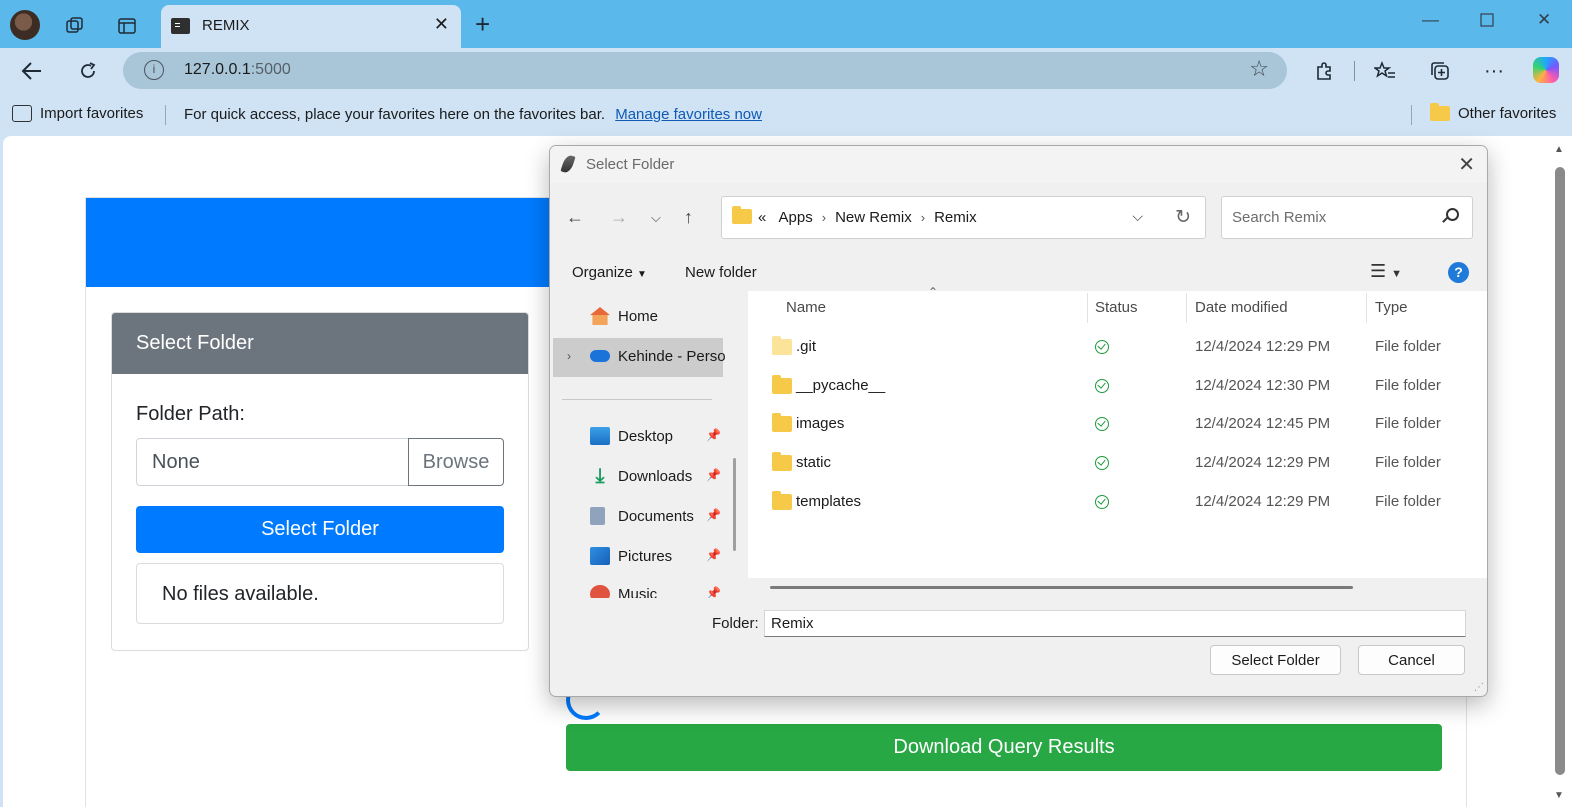 This screenshot has height=807, width=1572. What do you see at coordinates (623, 590) in the screenshot?
I see `nav-item-music: Music` at bounding box center [623, 590].